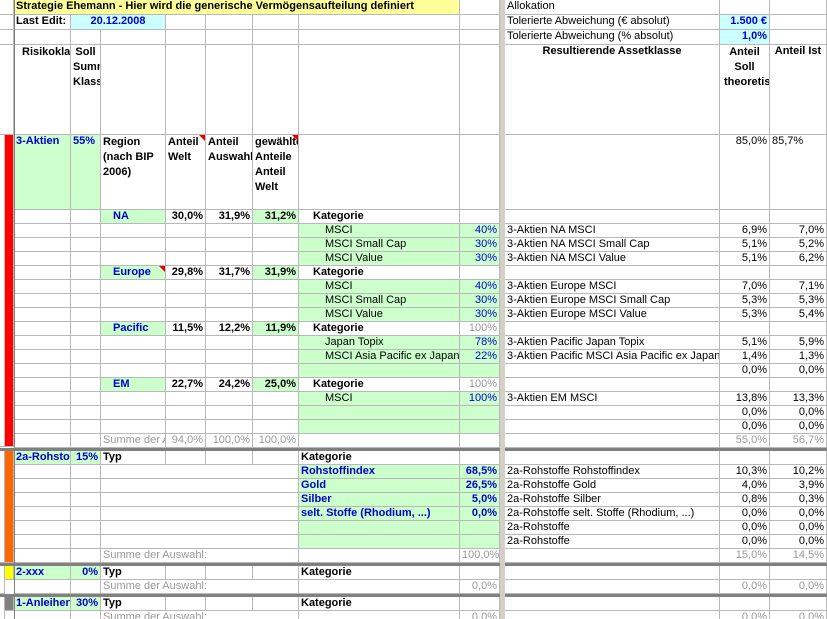 The image size is (827, 619). I want to click on class-name-rohstoffe: 2a-Rohsto, so click(42, 458).